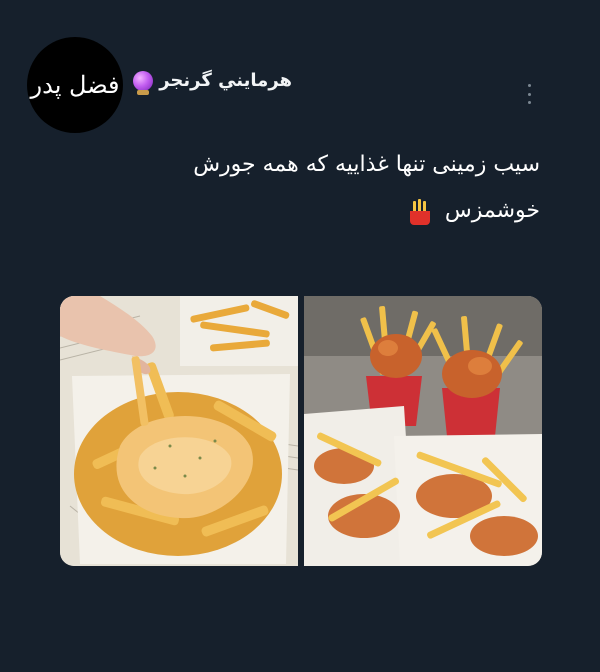  I want to click on tweet-text: سیب زمینی تنها غذاییه که همه جورش خوشمزس, so click(325, 188).